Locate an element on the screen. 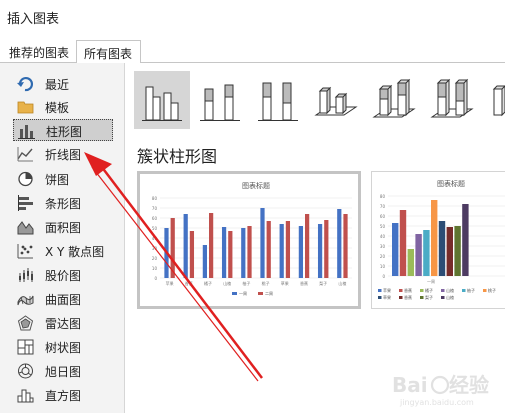  legend-label: 香蕉 is located at coordinates (408, 297).